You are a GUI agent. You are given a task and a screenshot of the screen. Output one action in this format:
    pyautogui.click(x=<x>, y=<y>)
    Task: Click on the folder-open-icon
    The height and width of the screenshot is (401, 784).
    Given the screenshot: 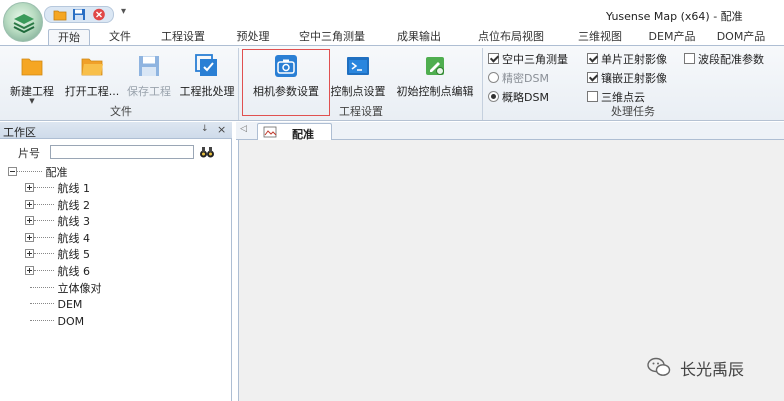 What is the action you would take?
    pyautogui.click(x=92, y=67)
    